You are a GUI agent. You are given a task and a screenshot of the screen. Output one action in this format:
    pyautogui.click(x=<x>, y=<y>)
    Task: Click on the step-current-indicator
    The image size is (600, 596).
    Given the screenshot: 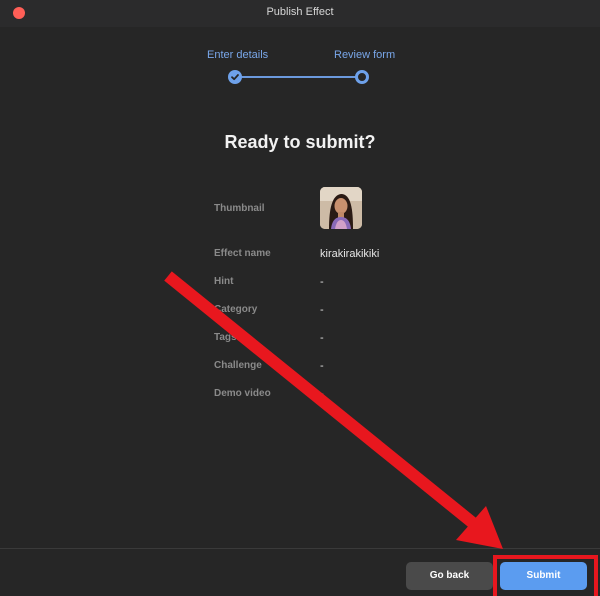 What is the action you would take?
    pyautogui.click(x=362, y=77)
    